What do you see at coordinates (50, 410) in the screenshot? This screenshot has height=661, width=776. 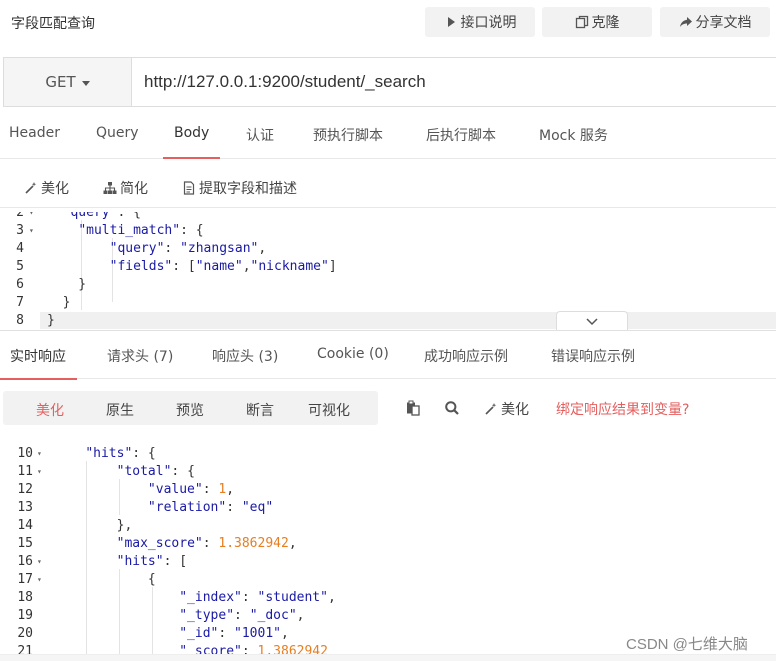 I see `view-mode-beautify: 美化` at bounding box center [50, 410].